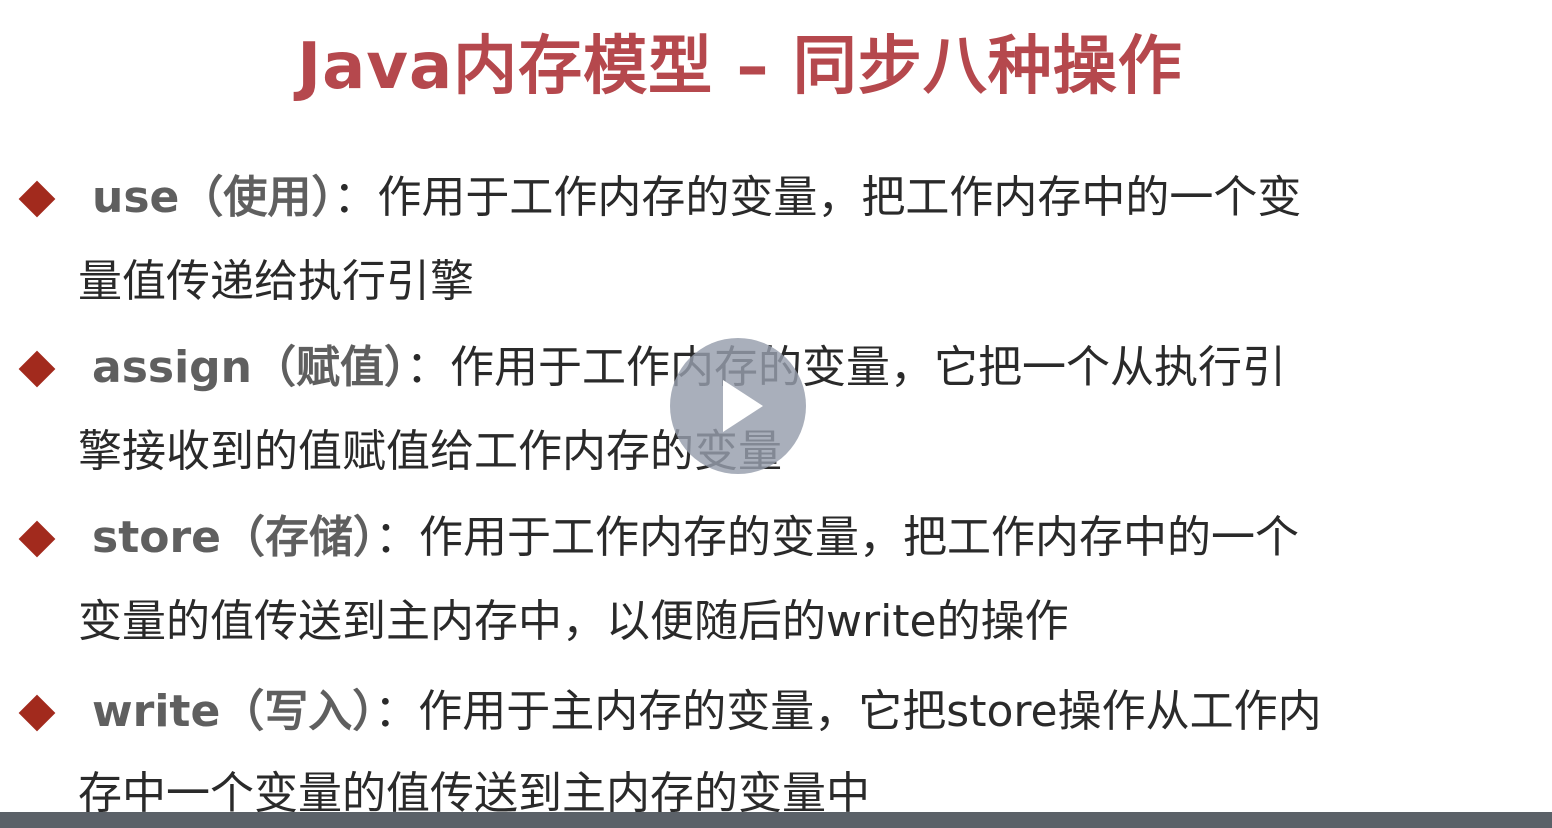 This screenshot has height=828, width=1552. What do you see at coordinates (573, 621) in the screenshot?
I see `item-description-line2: 变量的值传送到主内存中，以便随后的write的操作` at bounding box center [573, 621].